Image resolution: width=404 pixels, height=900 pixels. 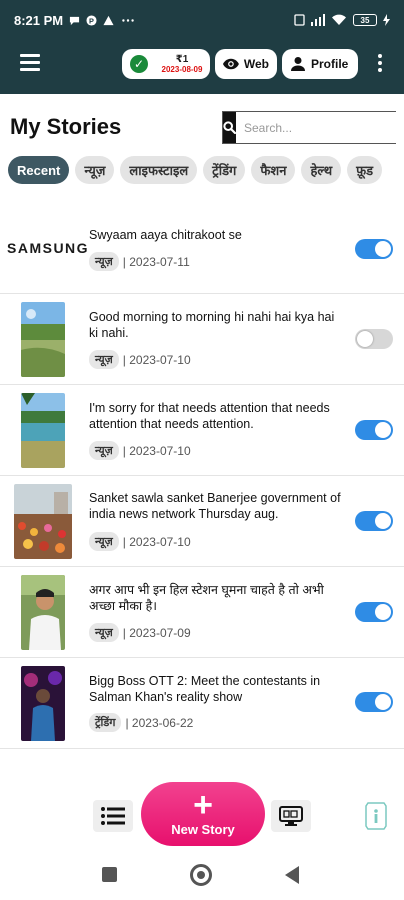 I want to click on web-button: Web, so click(x=246, y=64).